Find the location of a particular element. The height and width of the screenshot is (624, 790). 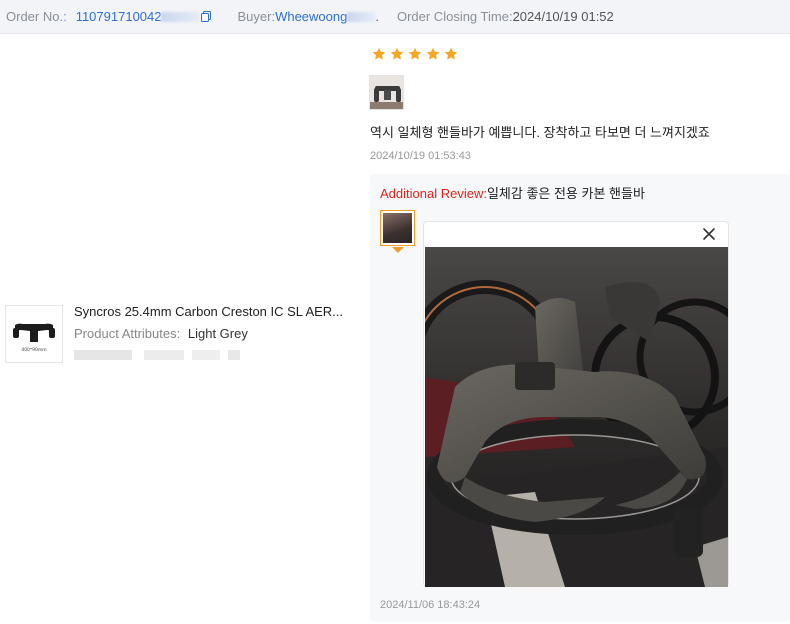

review-image-thumbnail is located at coordinates (386, 92).